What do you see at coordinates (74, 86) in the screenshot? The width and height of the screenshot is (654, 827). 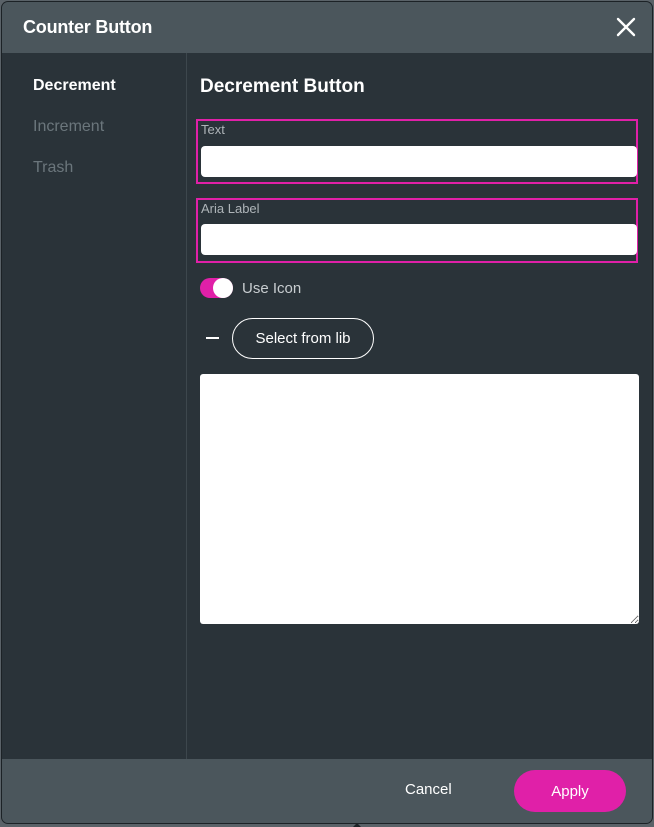 I see `sidebar-item-decrement: Decrement` at bounding box center [74, 86].